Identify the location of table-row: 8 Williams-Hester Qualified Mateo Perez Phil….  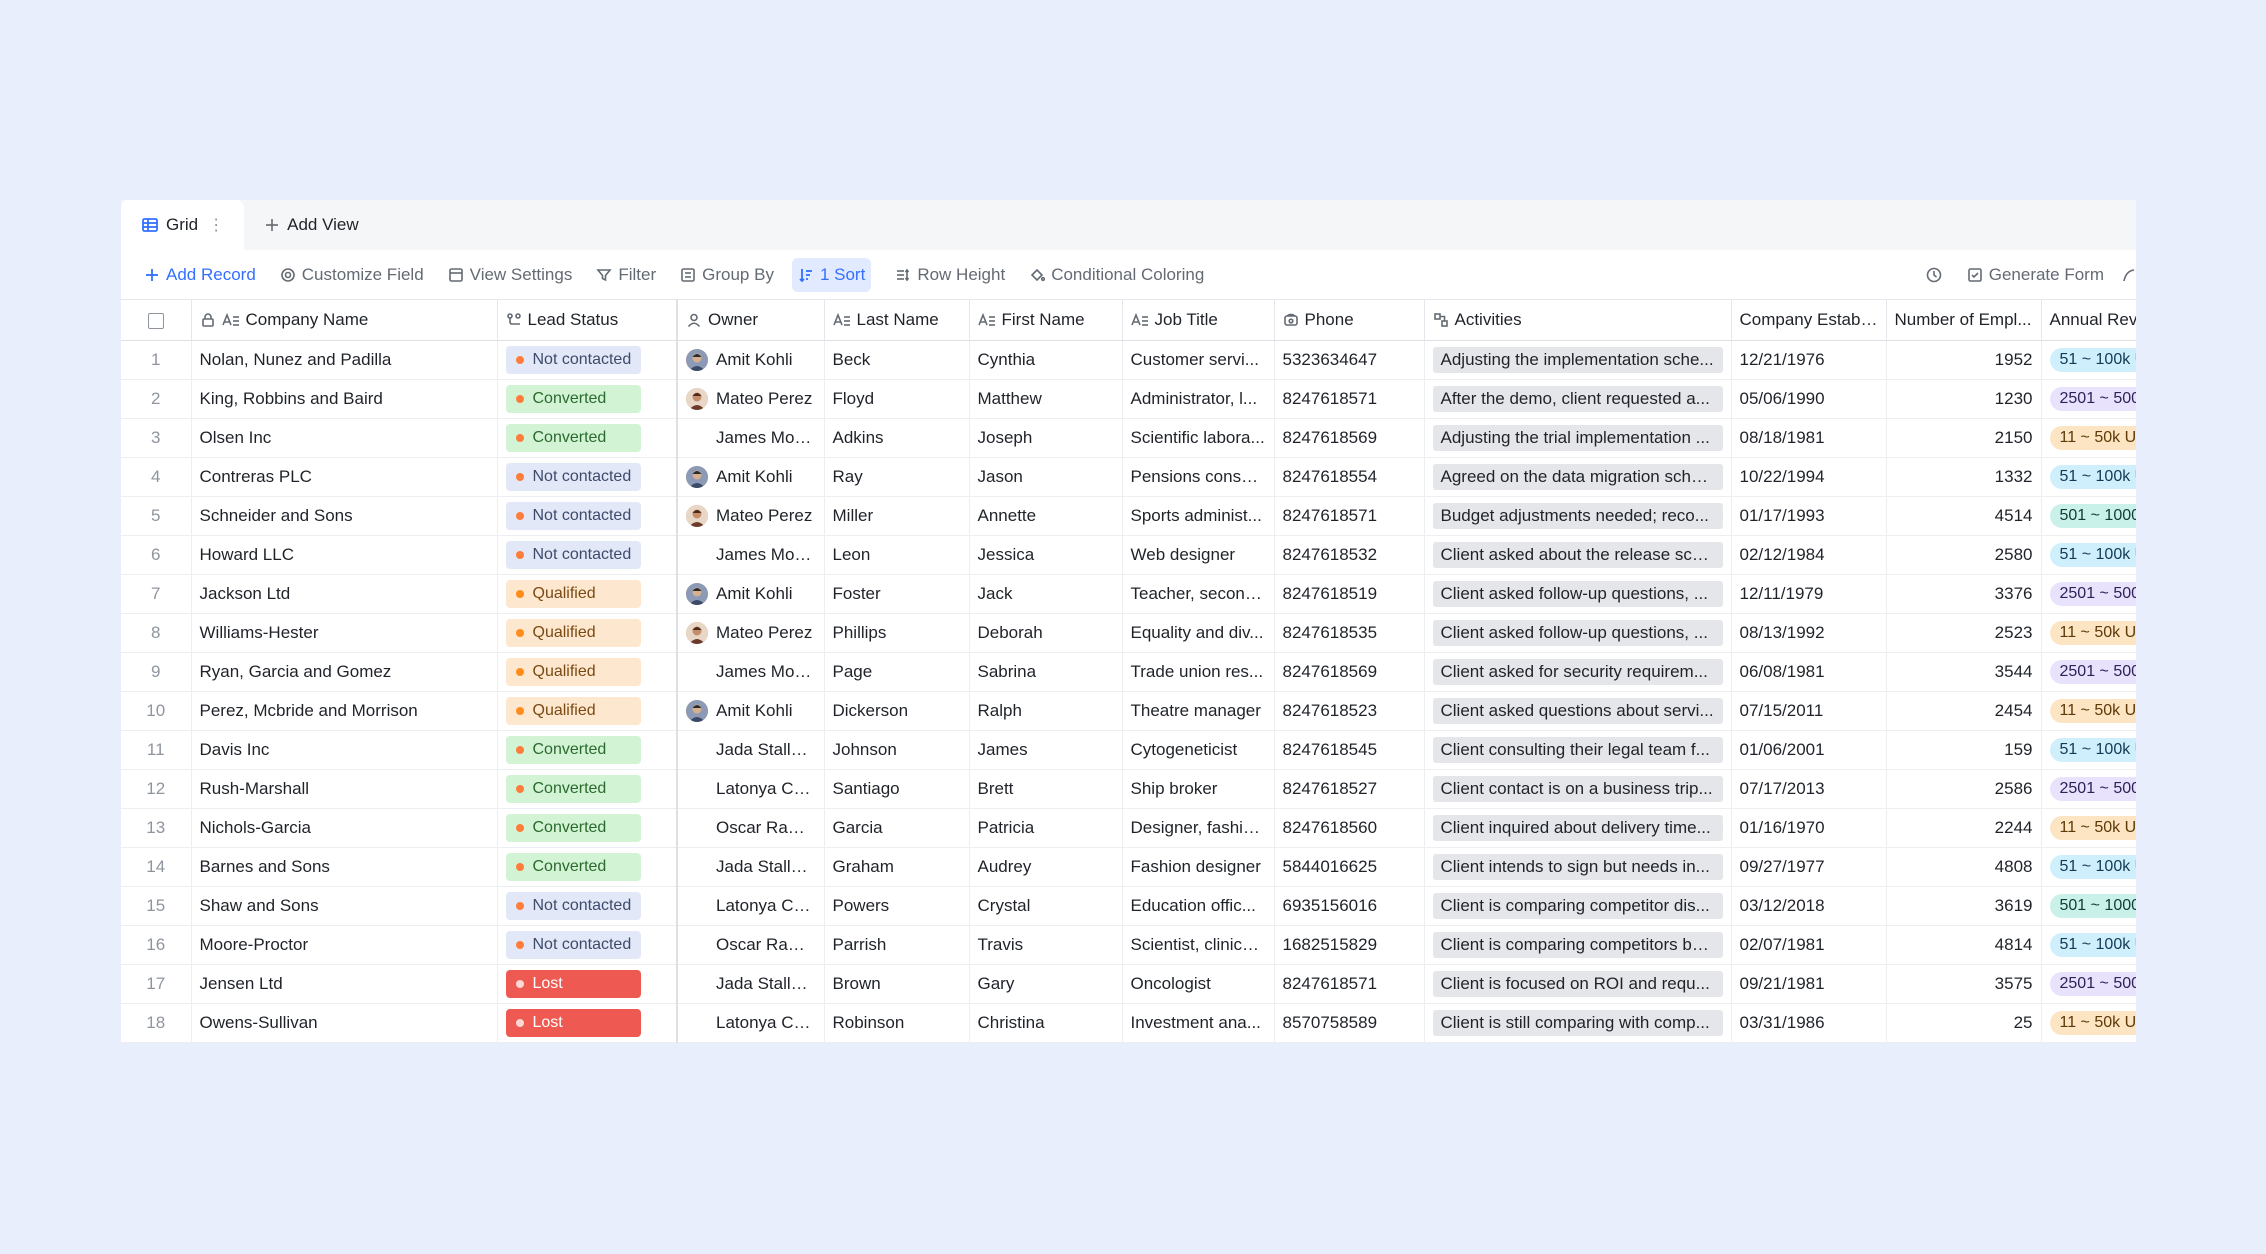
(1128, 633).